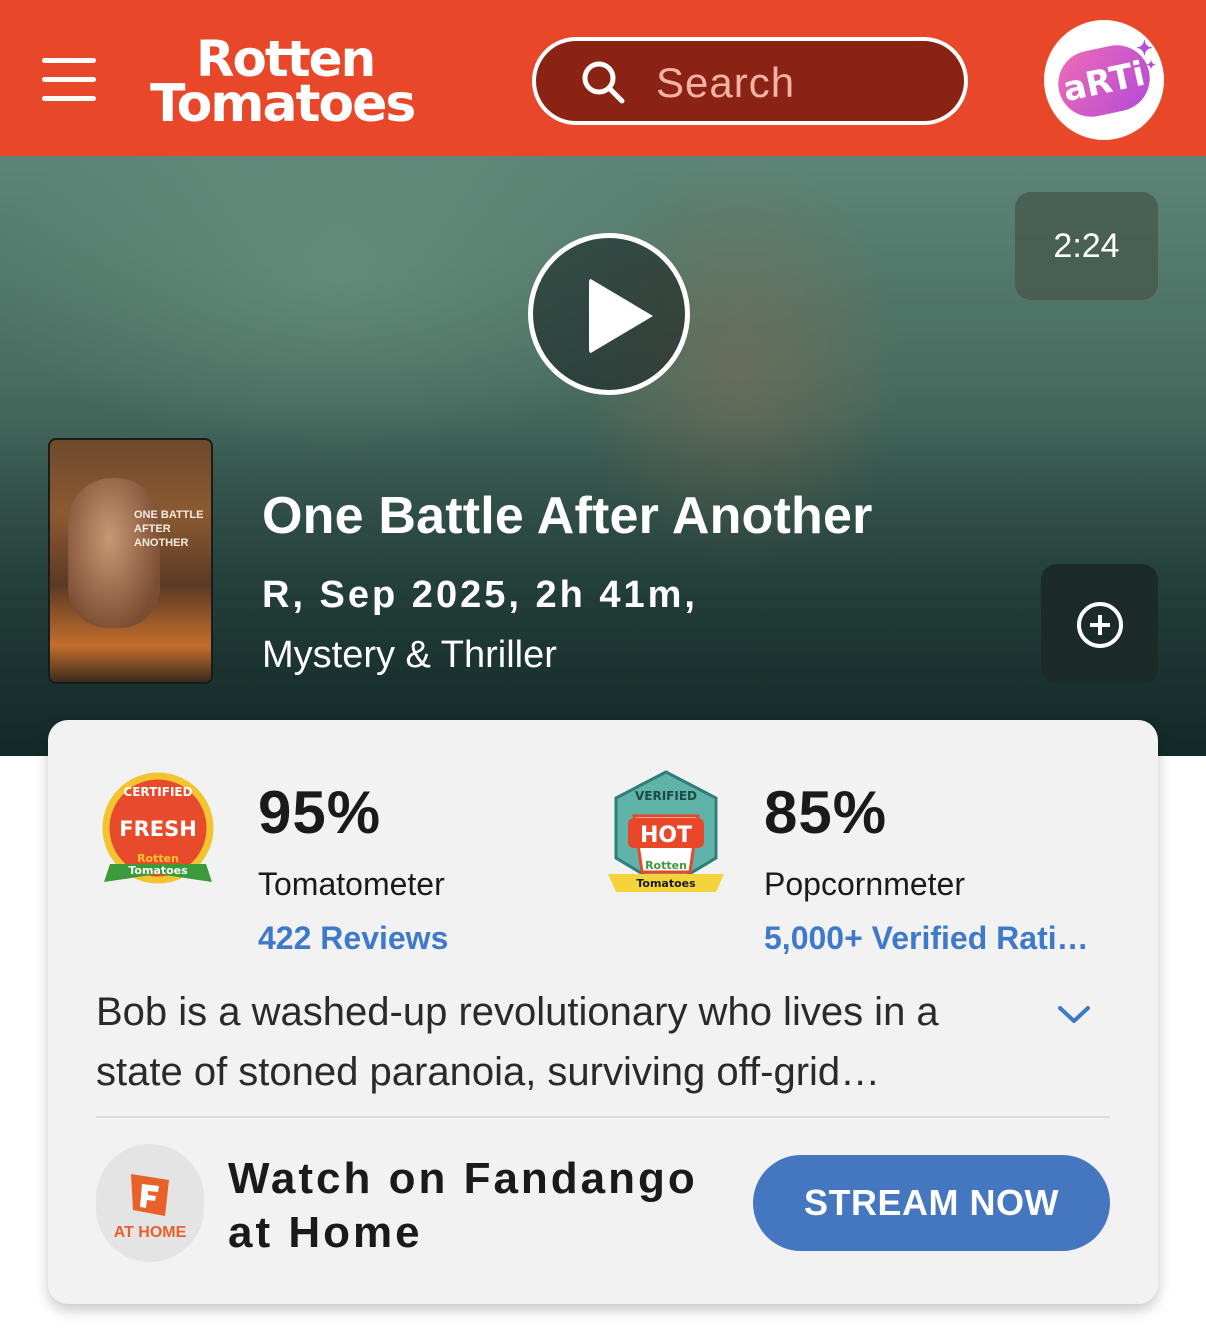 Image resolution: width=1206 pixels, height=1343 pixels. I want to click on rotten-tomatoes-logo: Rotten Tomatoes, so click(315, 82).